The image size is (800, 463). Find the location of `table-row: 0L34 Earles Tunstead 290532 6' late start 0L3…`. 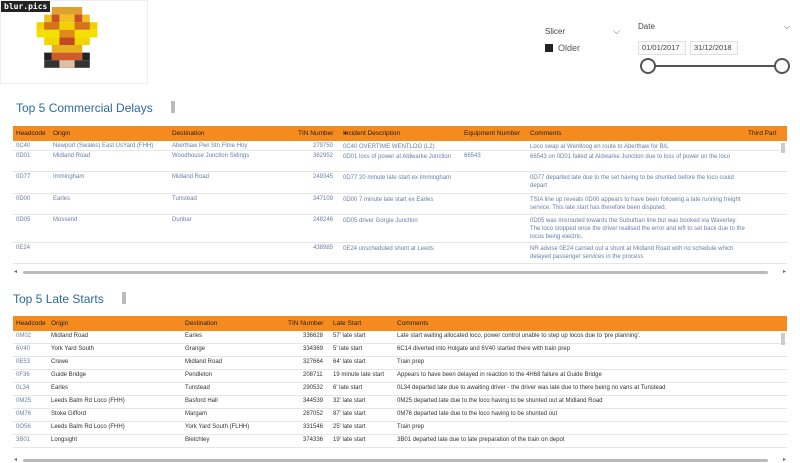

table-row: 0L34 Earles Tunstead 290532 6' late start 0L3… is located at coordinates (400, 389).